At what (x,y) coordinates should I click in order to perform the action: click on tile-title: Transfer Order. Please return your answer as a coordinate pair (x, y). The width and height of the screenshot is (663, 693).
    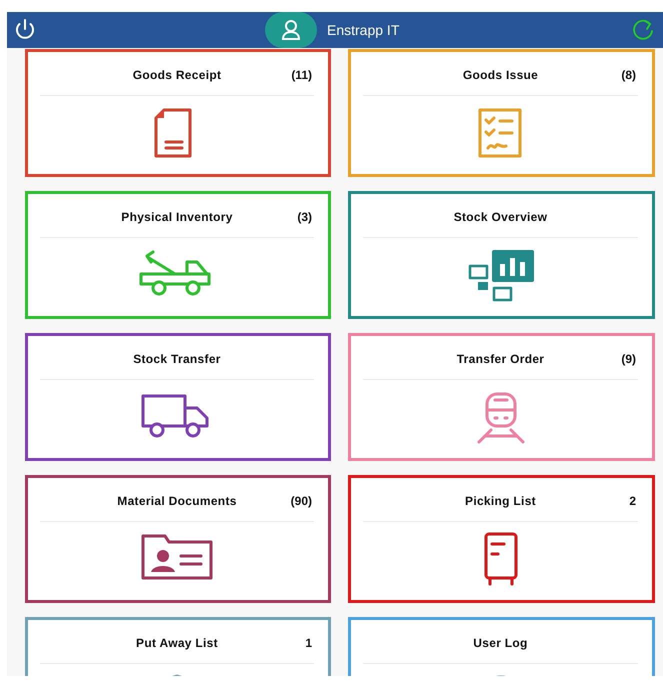
    Looking at the image, I should click on (500, 359).